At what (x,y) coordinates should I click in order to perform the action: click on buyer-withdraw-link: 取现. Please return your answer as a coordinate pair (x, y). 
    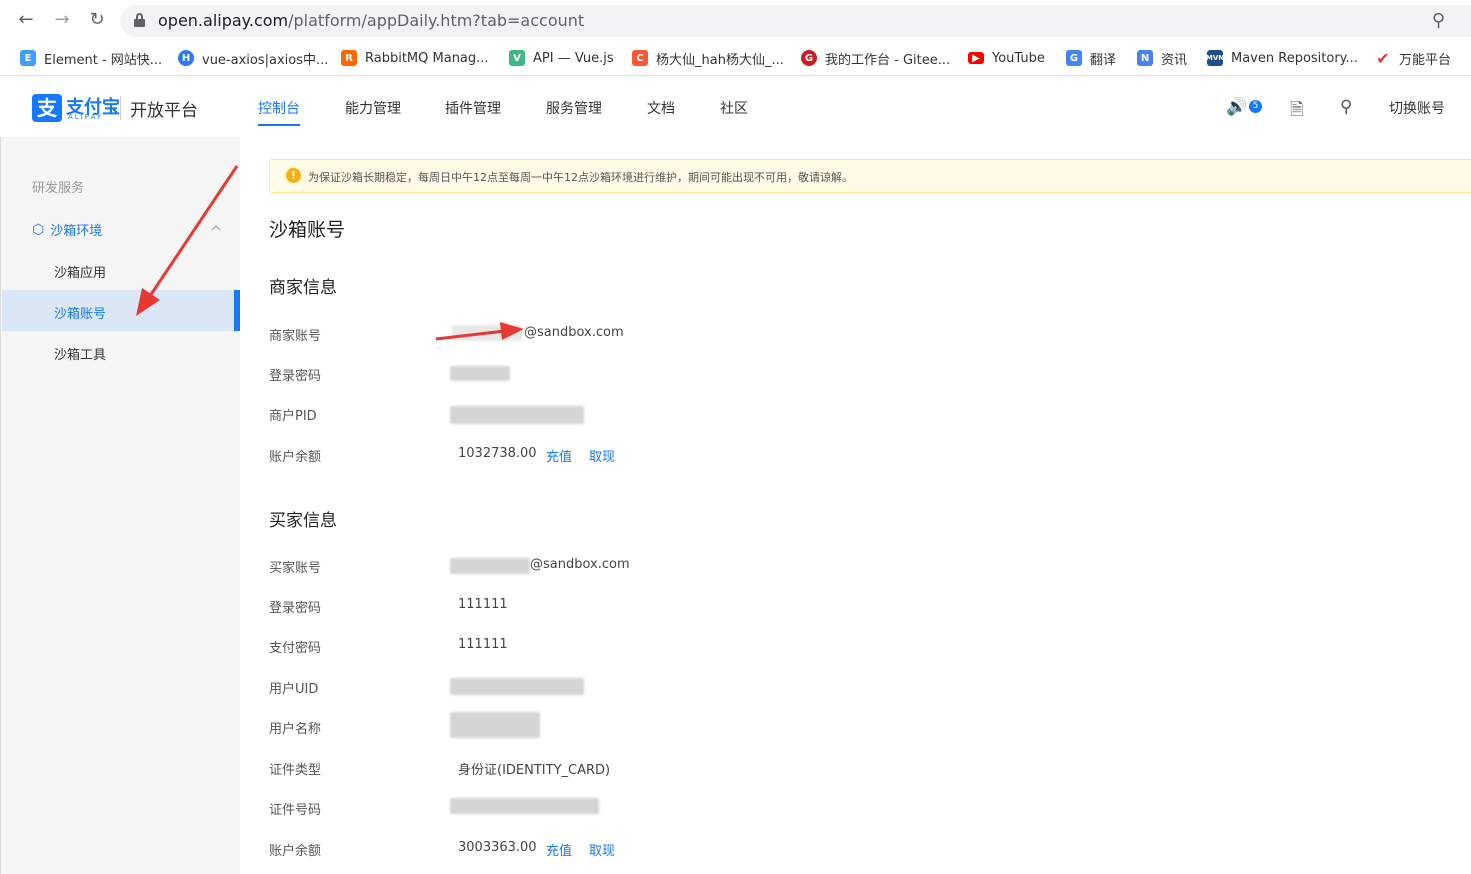
    Looking at the image, I should click on (602, 849).